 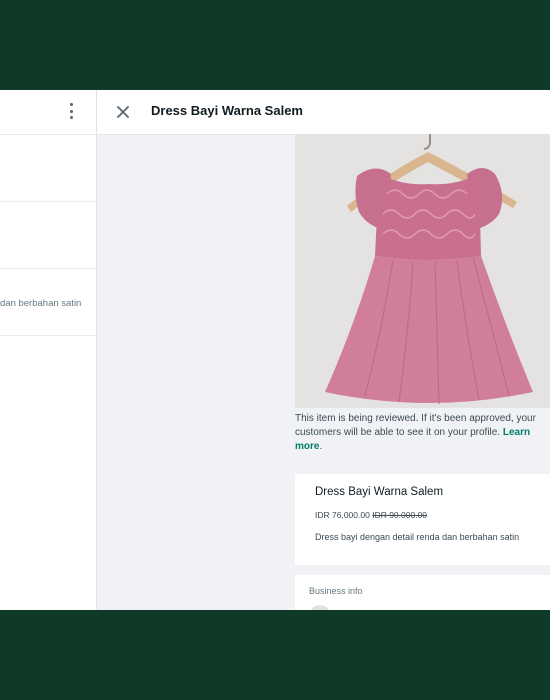 What do you see at coordinates (320, 607) in the screenshot?
I see `avatar` at bounding box center [320, 607].